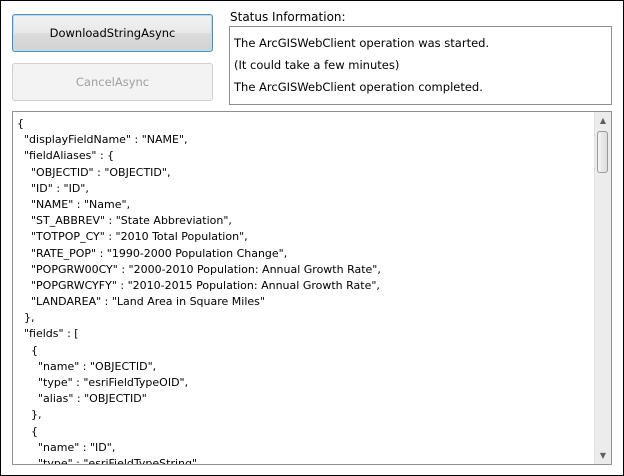 The width and height of the screenshot is (624, 476). Describe the element at coordinates (94, 172) in the screenshot. I see `json-line: "OBJECTID" : "OBJECTID",` at that location.